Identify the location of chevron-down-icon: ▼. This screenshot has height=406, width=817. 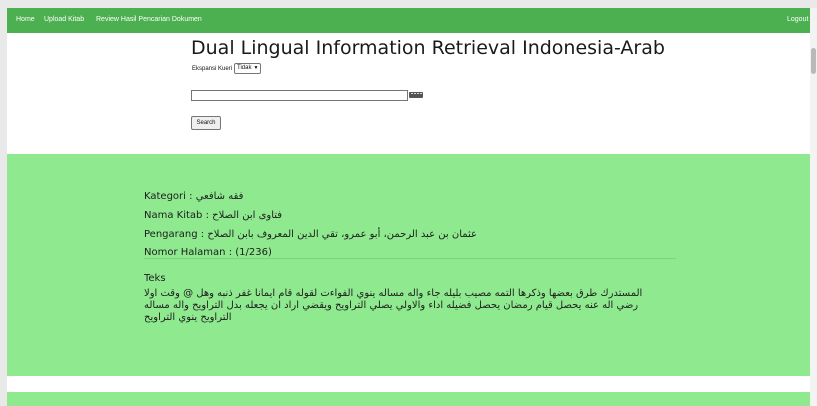
(256, 68).